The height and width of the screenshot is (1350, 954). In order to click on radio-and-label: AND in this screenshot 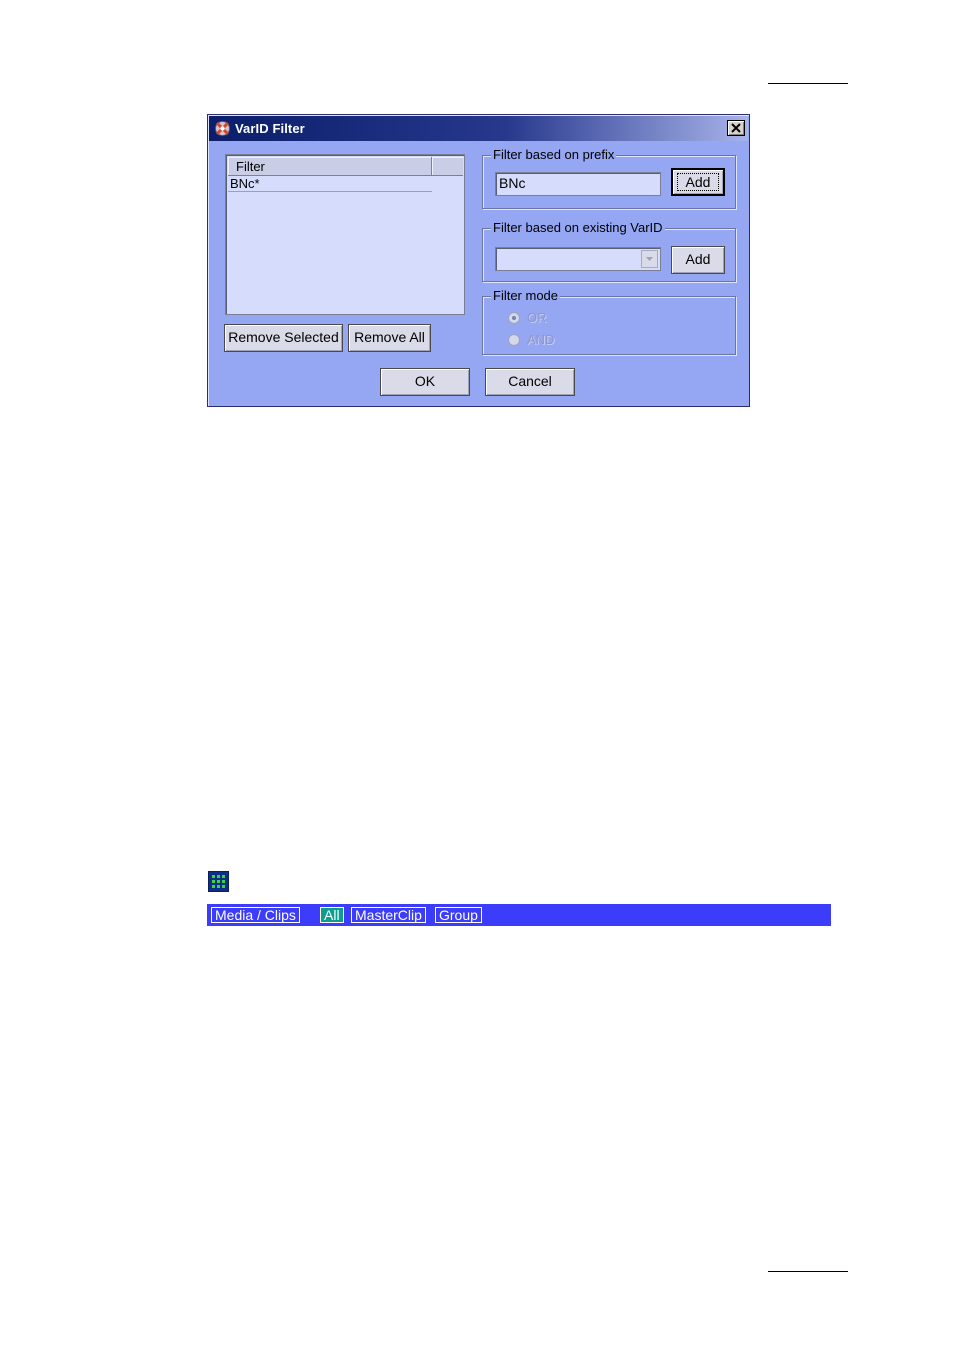, I will do `click(541, 339)`.